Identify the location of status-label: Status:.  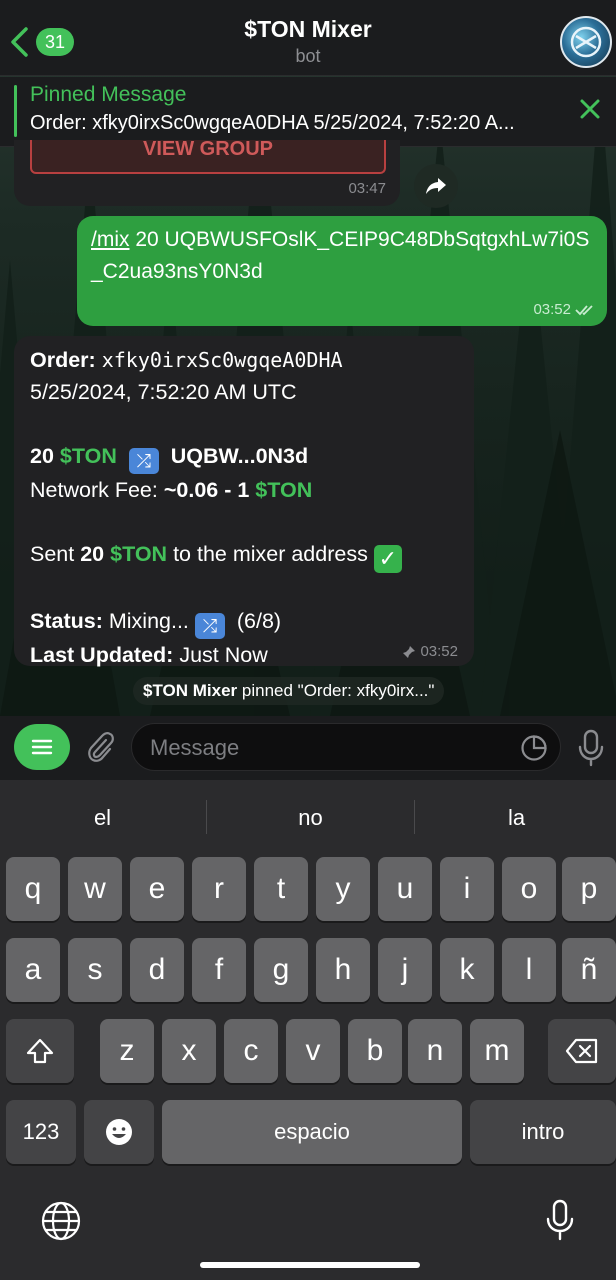
(66, 621).